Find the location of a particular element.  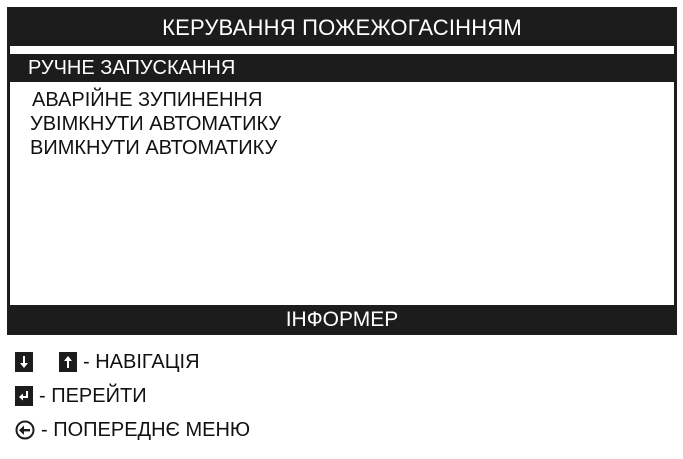

back-hint-text: - ПОПЕРЕДНЄ МЕНЮ is located at coordinates (146, 429).